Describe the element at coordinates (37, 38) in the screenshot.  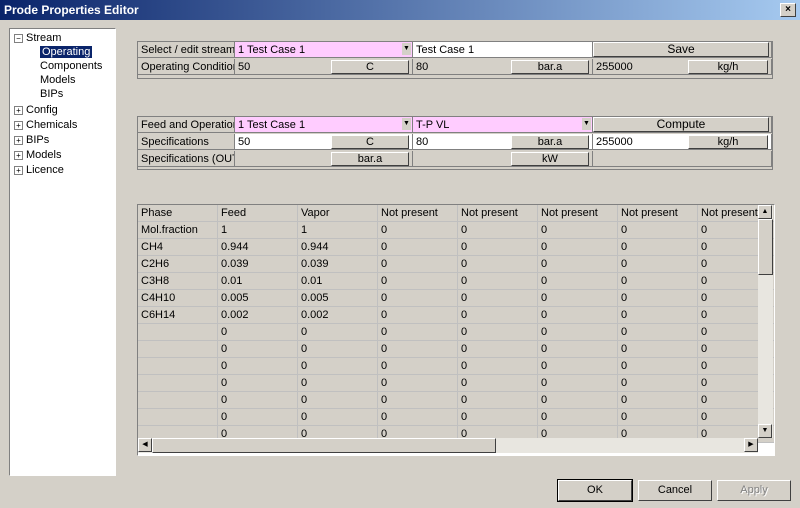
I see `tree-item-stream: − Stream` at that location.